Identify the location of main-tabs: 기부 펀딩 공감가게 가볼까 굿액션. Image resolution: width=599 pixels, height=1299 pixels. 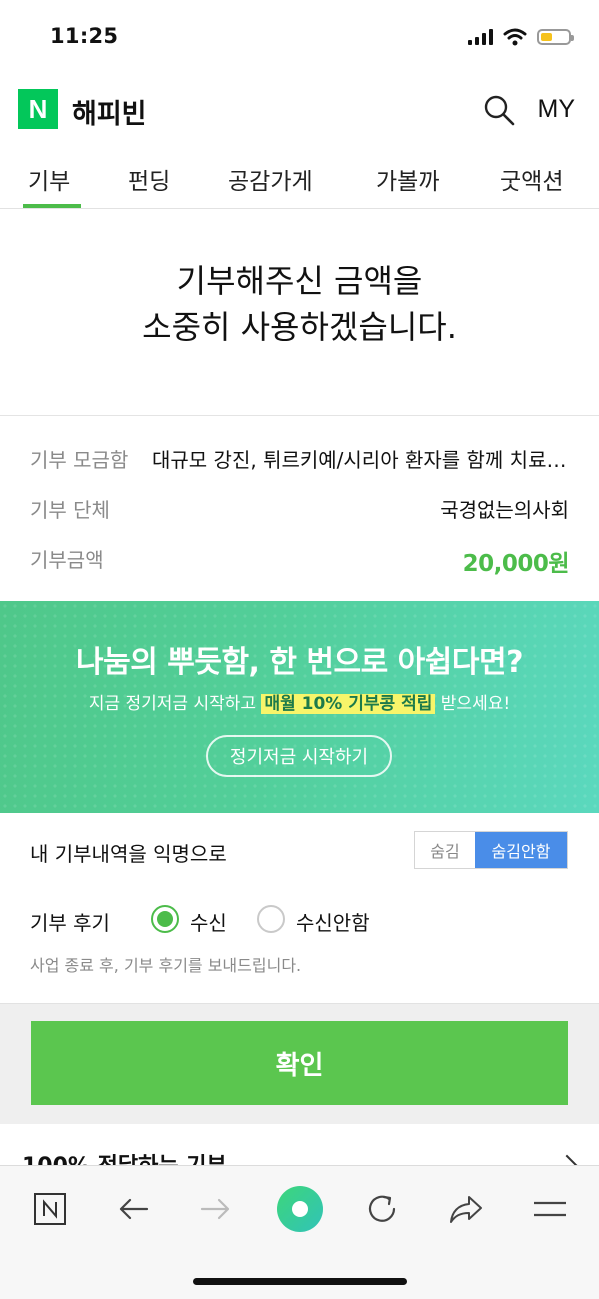
(299, 179).